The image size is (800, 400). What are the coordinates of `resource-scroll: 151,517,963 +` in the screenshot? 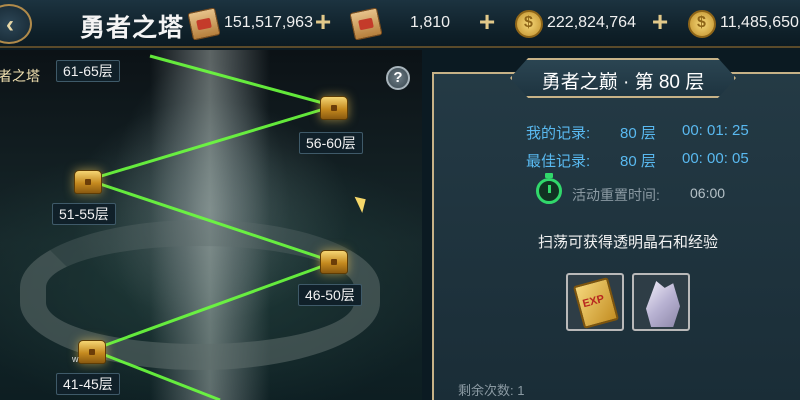 It's located at (263, 24).